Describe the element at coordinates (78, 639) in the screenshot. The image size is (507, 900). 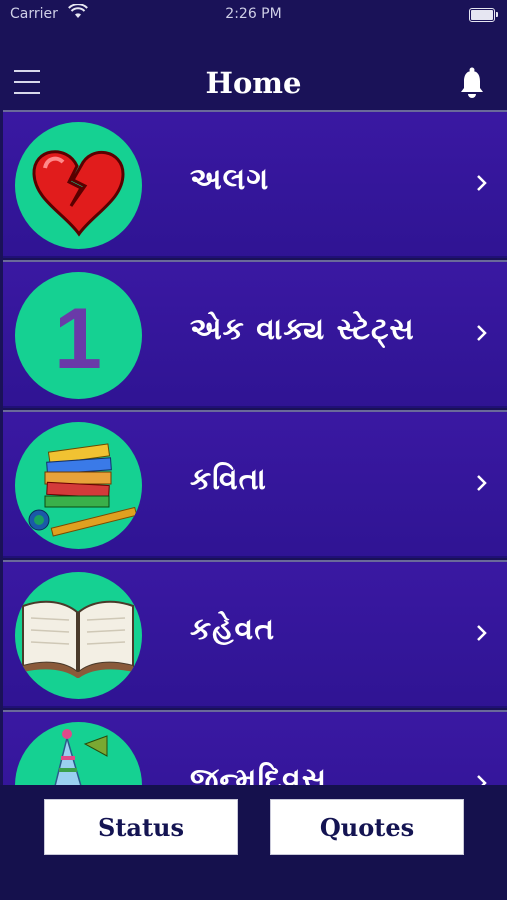
I see `open-book-icon` at that location.